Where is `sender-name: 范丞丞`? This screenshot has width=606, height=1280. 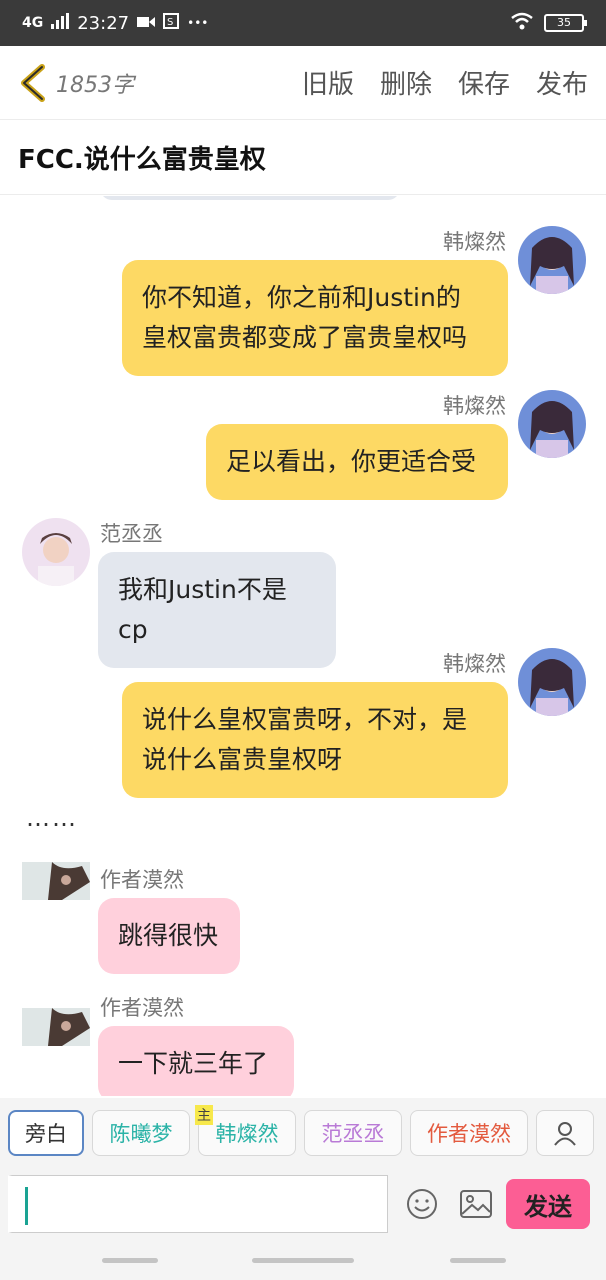
sender-name: 范丞丞 is located at coordinates (131, 534).